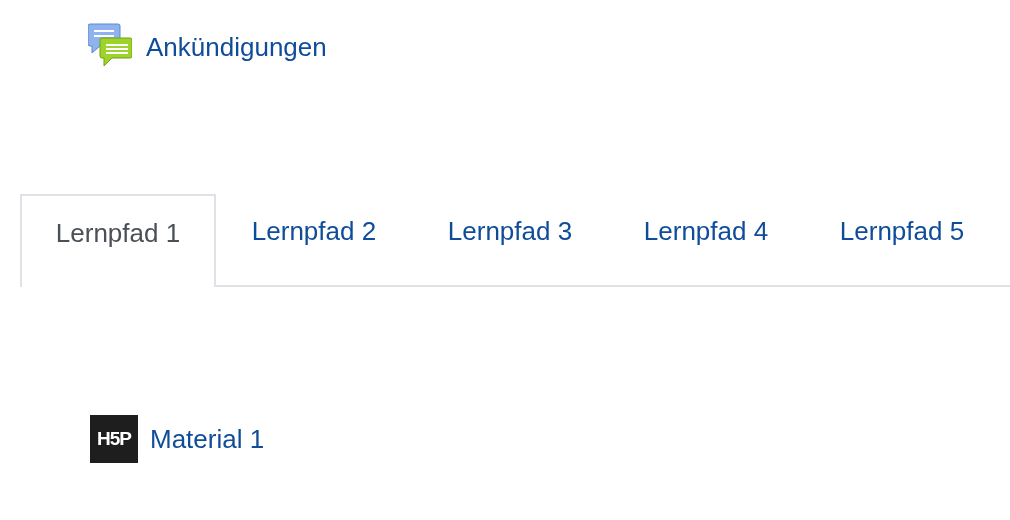 Image resolution: width=1010 pixels, height=520 pixels. Describe the element at coordinates (207, 439) in the screenshot. I see `activity-link: Material 1` at that location.